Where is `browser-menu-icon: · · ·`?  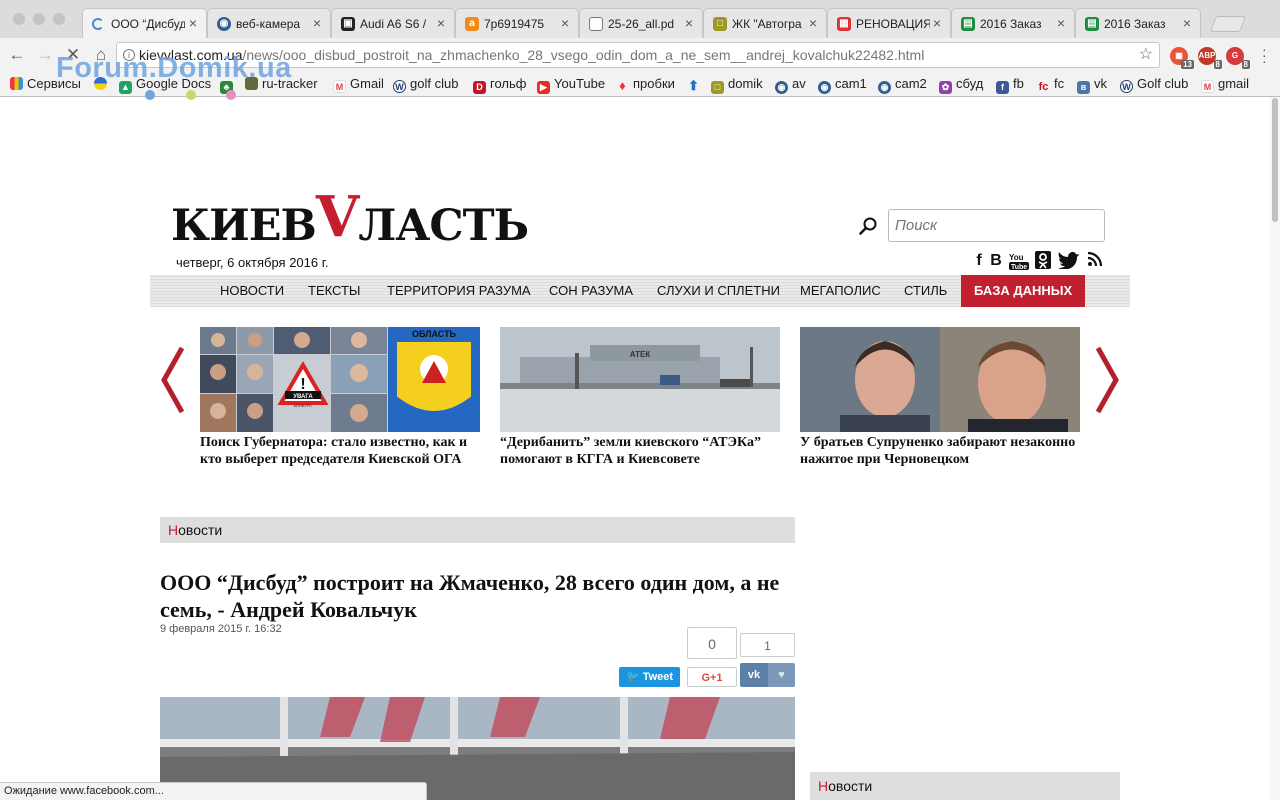
browser-menu-icon: · · · is located at coordinates (1264, 55).